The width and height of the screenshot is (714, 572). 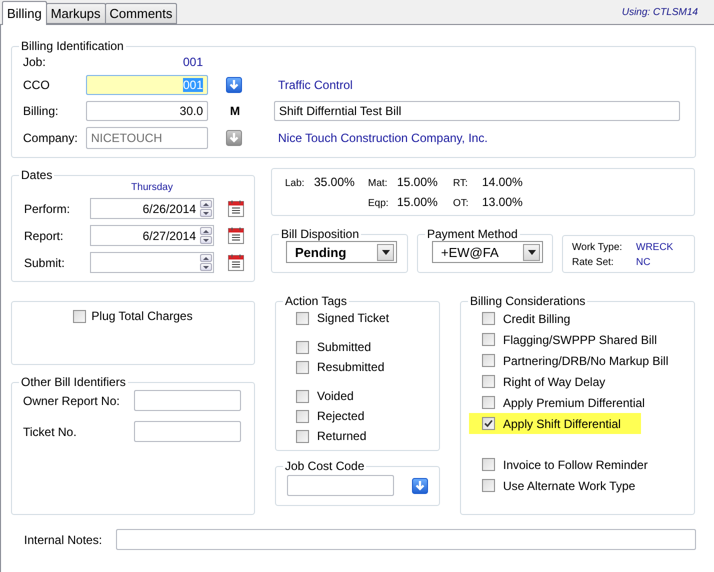 What do you see at coordinates (295, 183) in the screenshot?
I see `rate-label: Lab:` at bounding box center [295, 183].